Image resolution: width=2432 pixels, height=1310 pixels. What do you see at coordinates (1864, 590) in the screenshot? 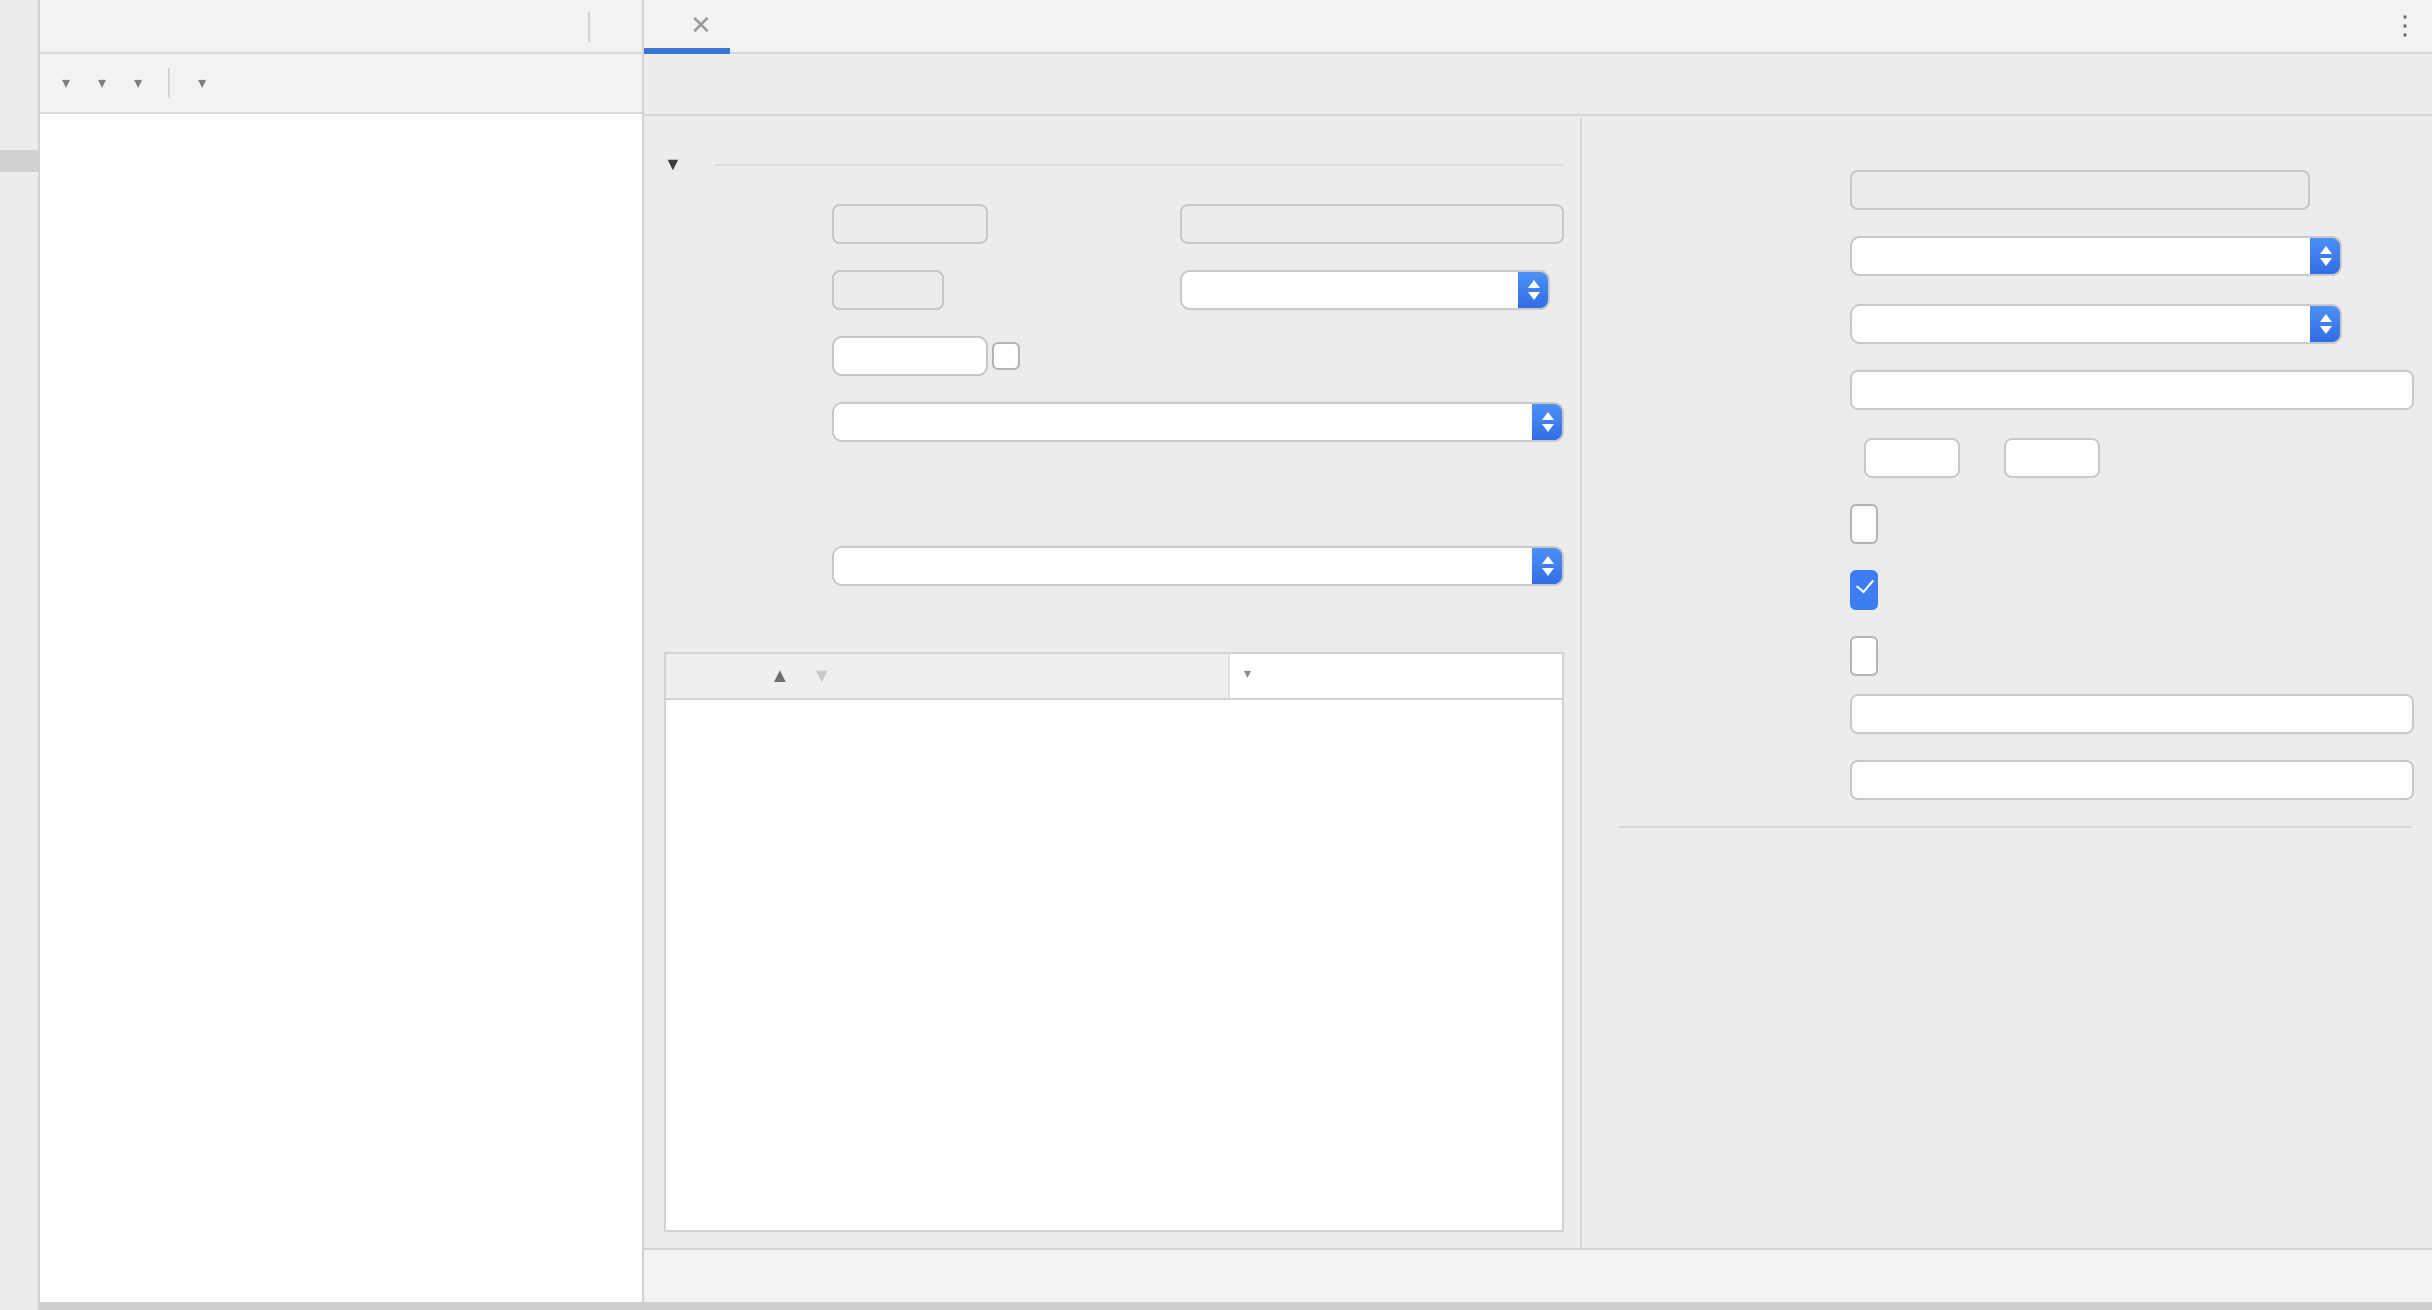
I see `mandatory-checkbox` at bounding box center [1864, 590].